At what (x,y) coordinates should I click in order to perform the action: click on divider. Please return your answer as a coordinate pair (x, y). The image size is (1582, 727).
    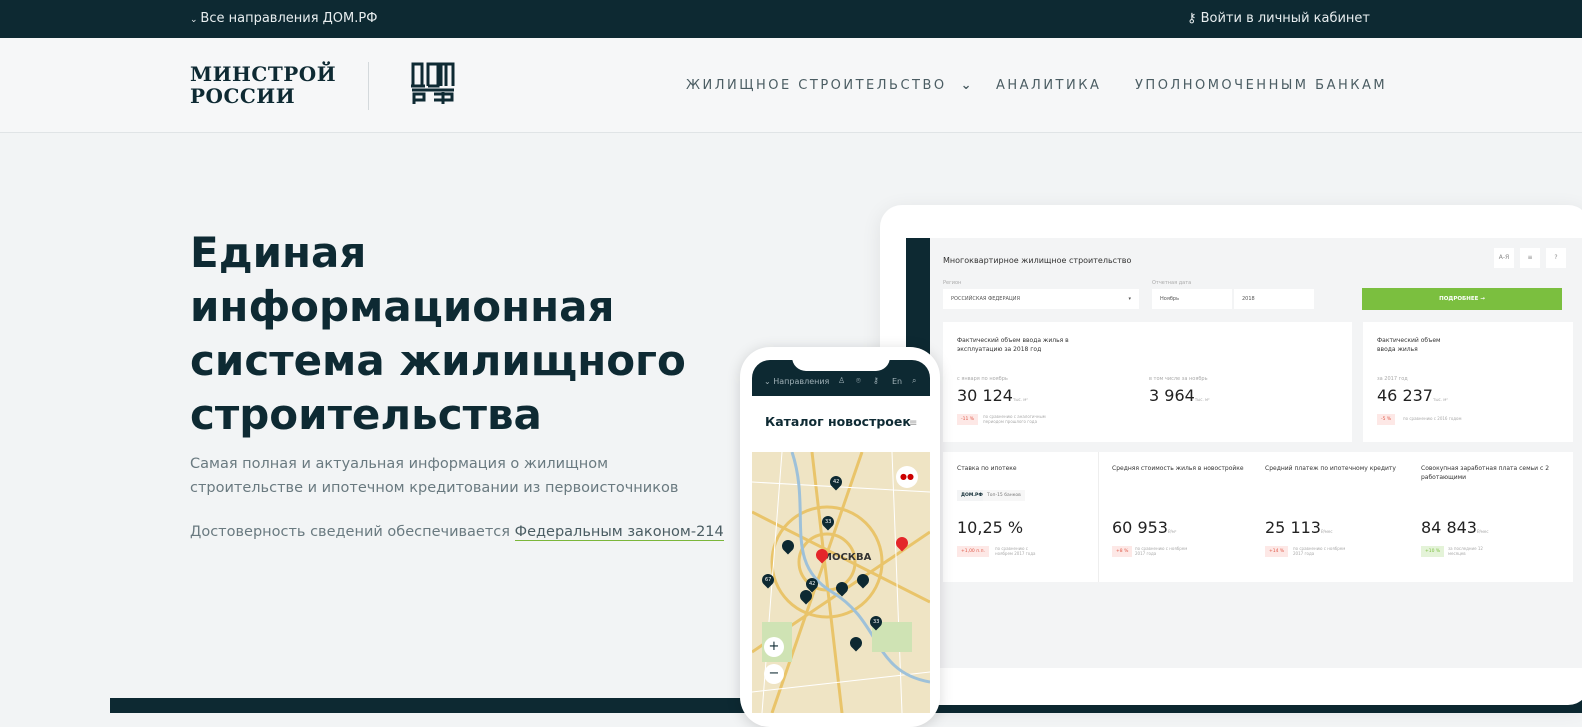
    Looking at the image, I should click on (368, 86).